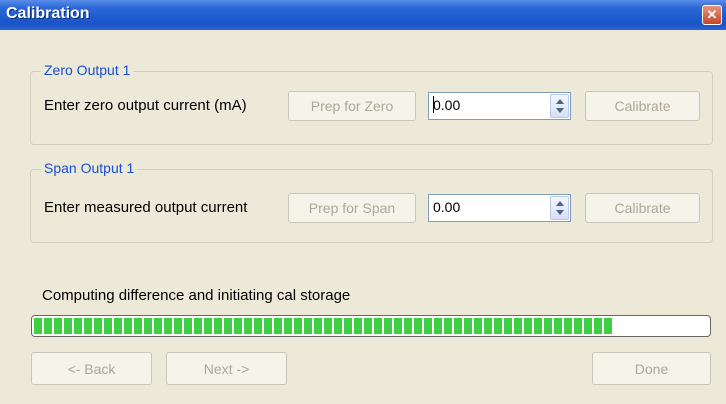 This screenshot has height=404, width=726. What do you see at coordinates (89, 168) in the screenshot?
I see `span-output-legend: Span Output 1` at bounding box center [89, 168].